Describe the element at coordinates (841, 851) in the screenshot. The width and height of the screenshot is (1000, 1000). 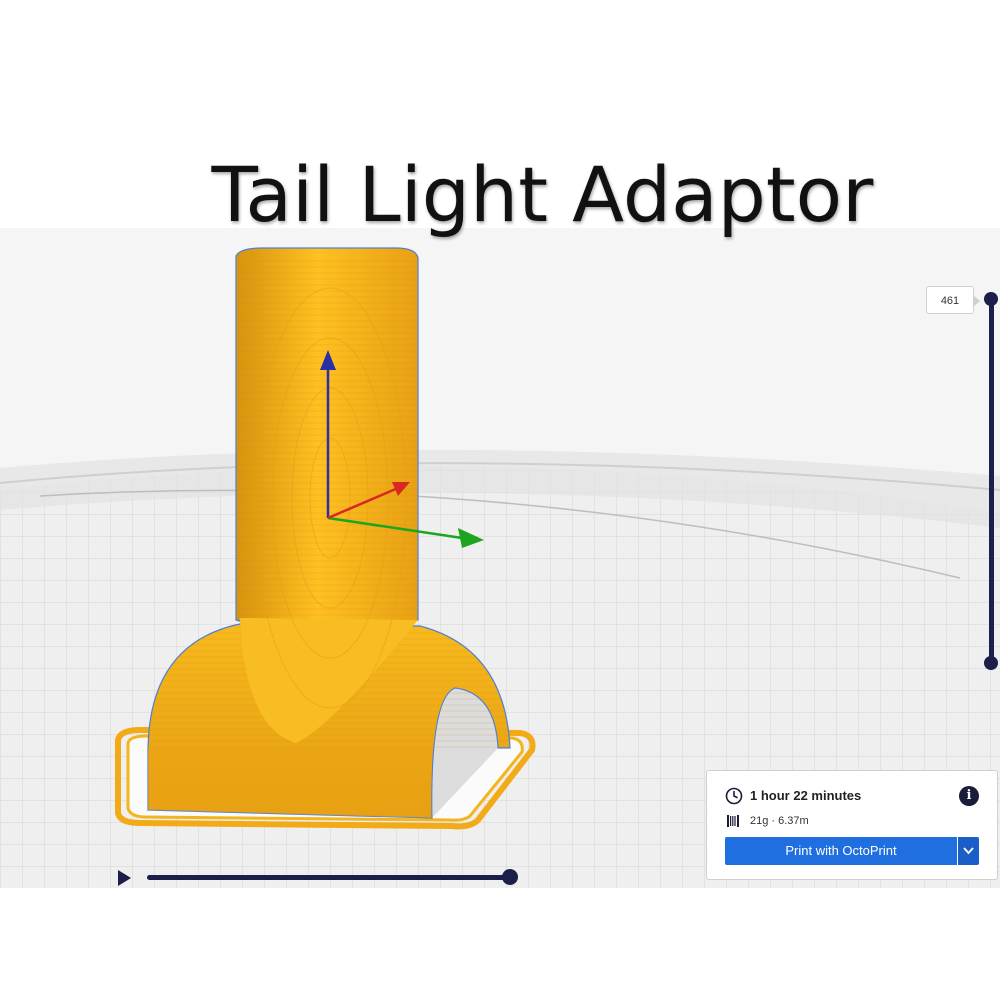
I see `print-with-octoprint-button: Print with OctoPrint` at that location.